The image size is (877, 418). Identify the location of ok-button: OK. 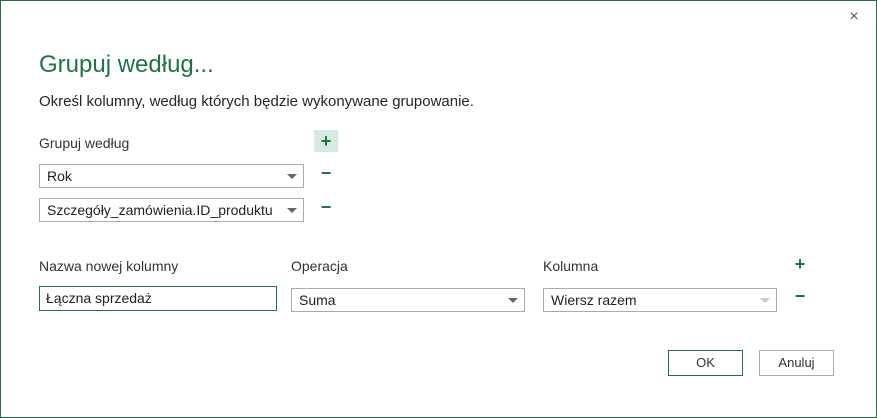
(705, 363).